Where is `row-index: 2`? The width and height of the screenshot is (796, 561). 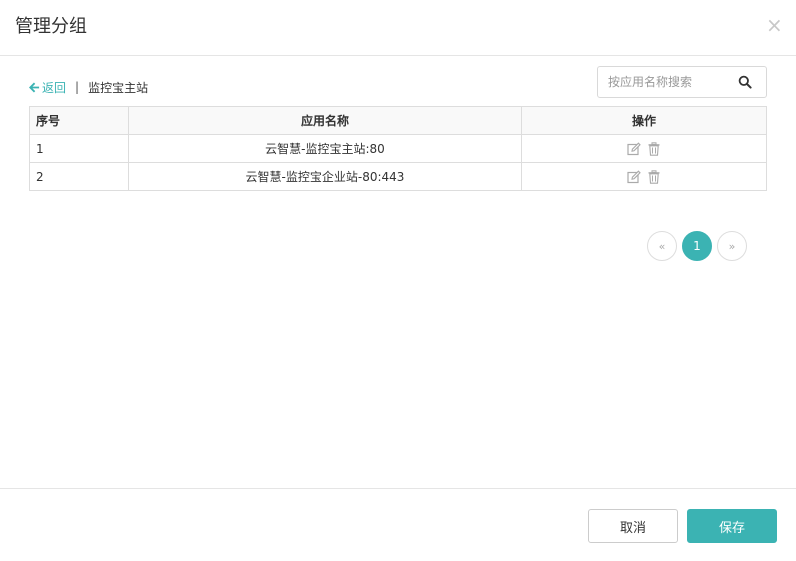
row-index: 2 is located at coordinates (79, 176).